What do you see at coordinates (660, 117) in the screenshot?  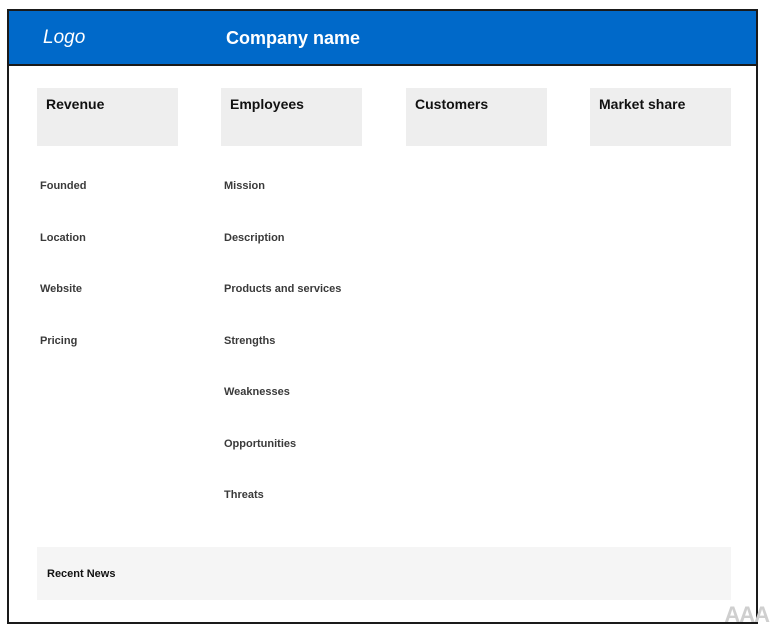 I see `stat-card-market-share: Market share` at bounding box center [660, 117].